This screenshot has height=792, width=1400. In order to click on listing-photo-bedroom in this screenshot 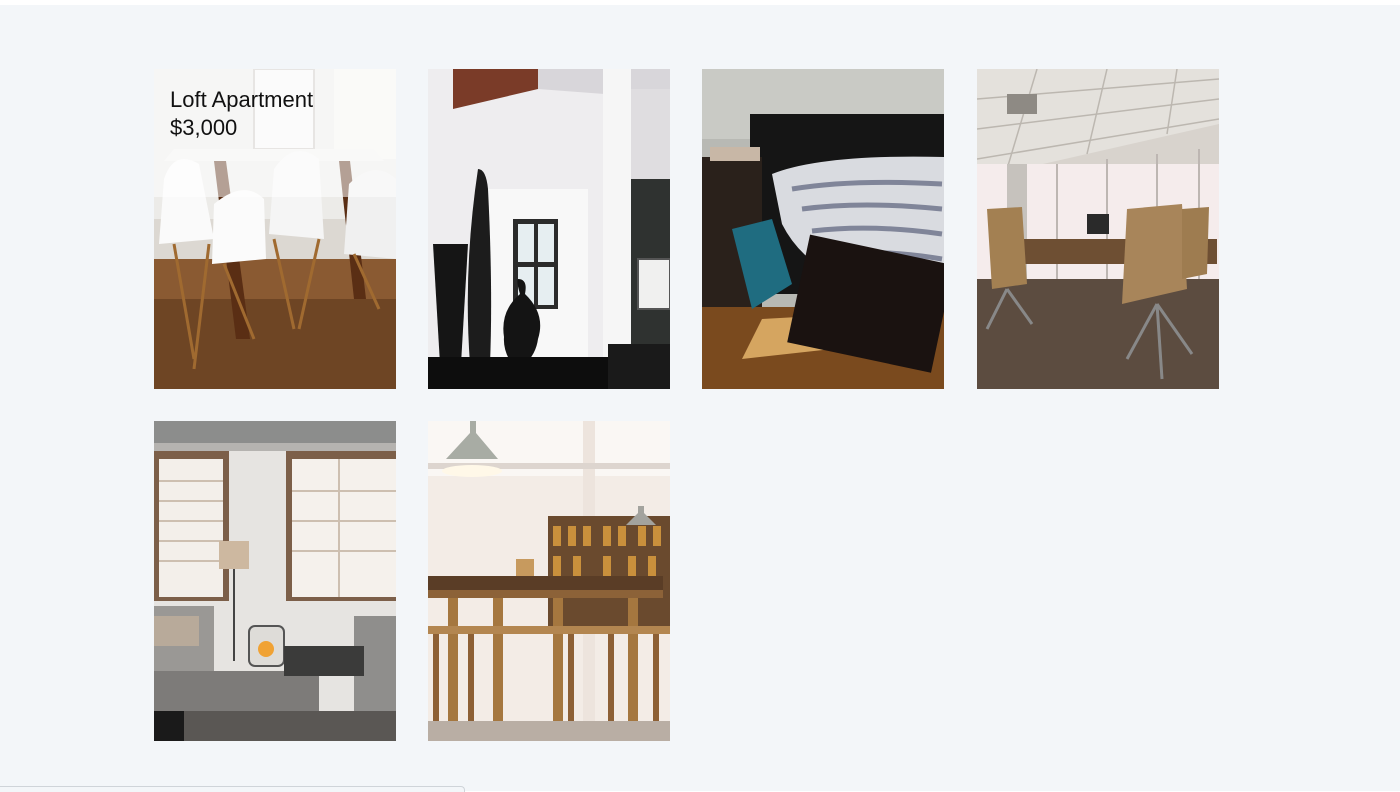, I will do `click(823, 229)`.